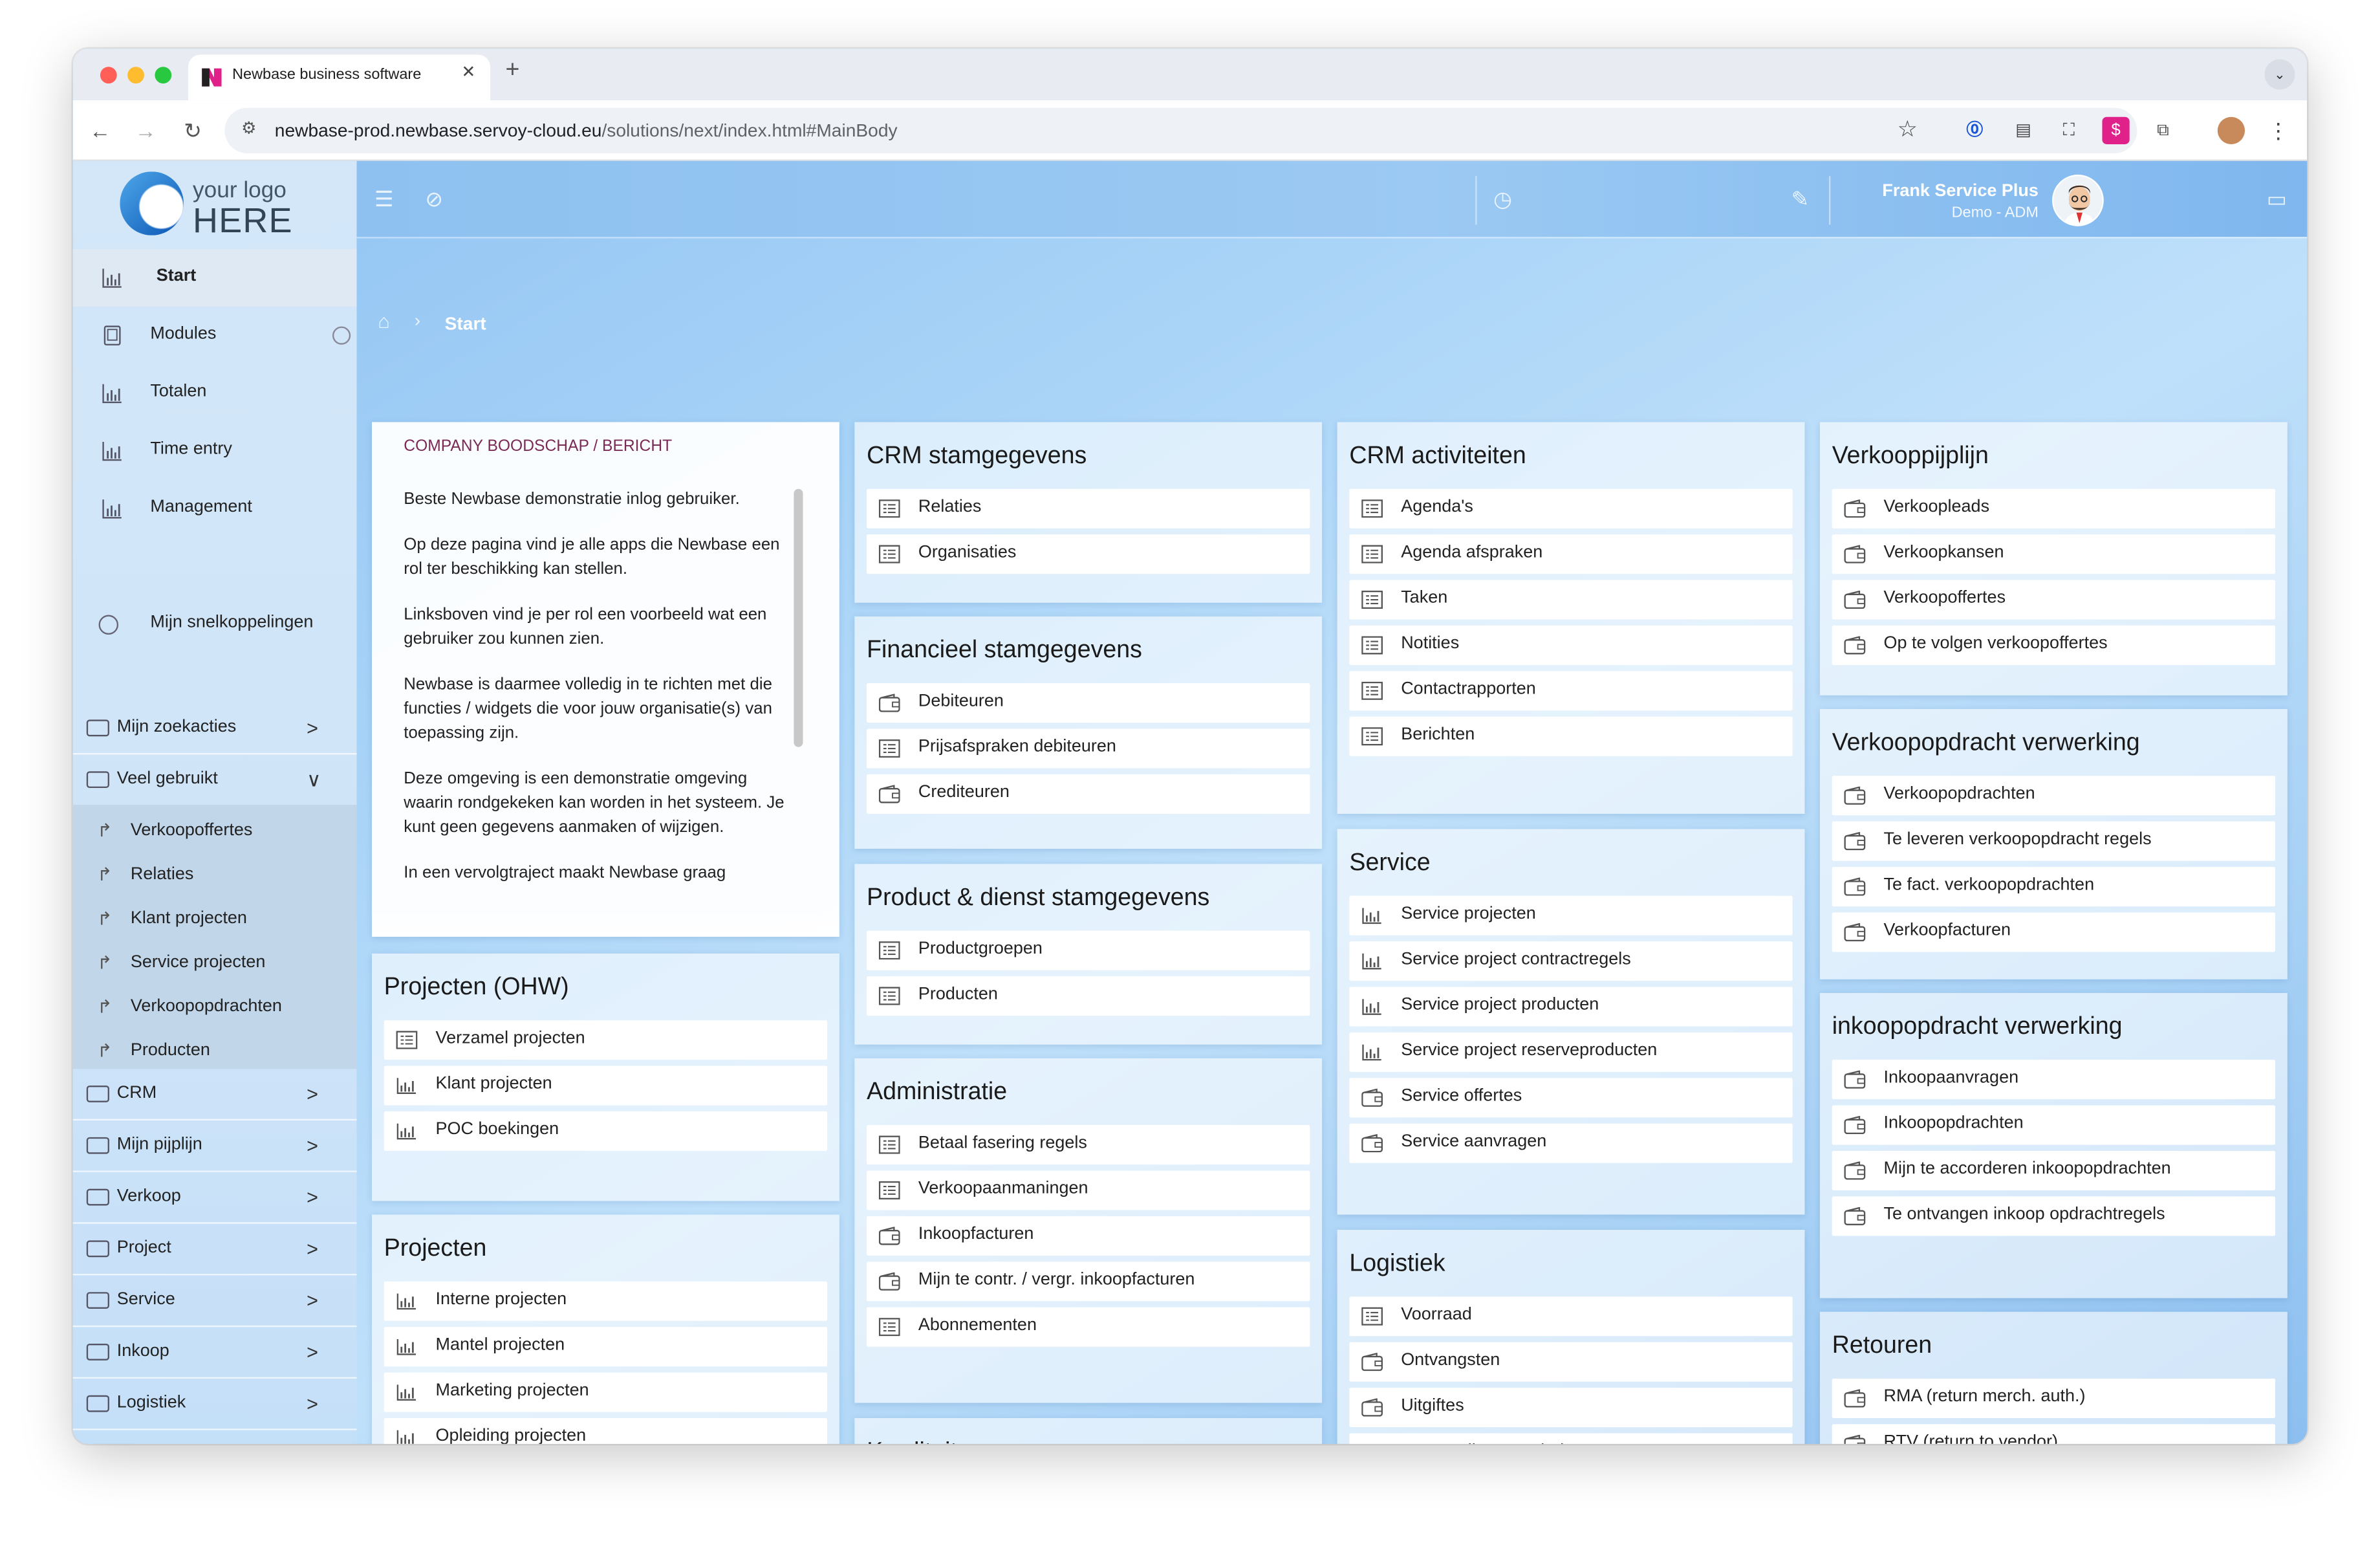 Image resolution: width=2380 pixels, height=1541 pixels. What do you see at coordinates (2276, 199) in the screenshot?
I see `panel-toggle-icon: ▭` at bounding box center [2276, 199].